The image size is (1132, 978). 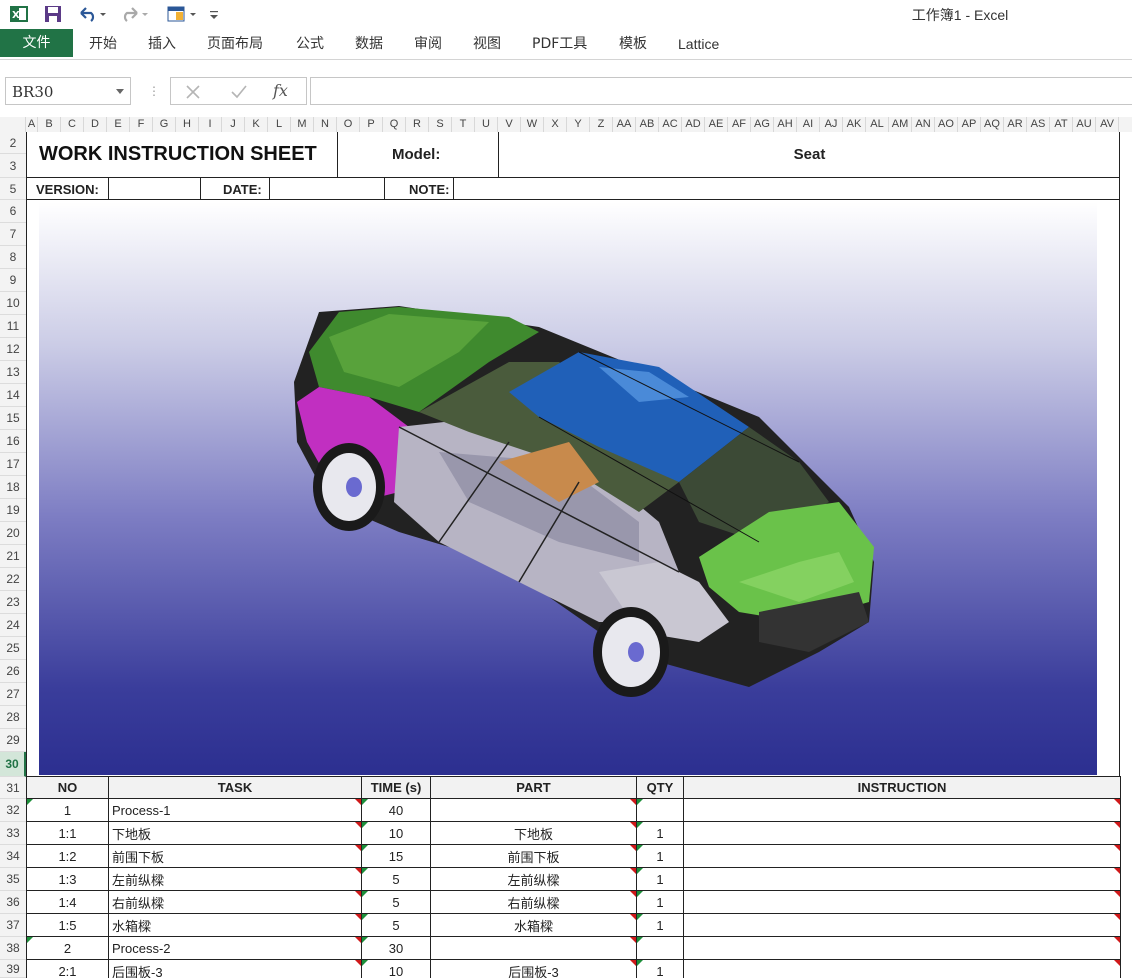 What do you see at coordinates (187, 124) in the screenshot?
I see `column-header-h: H` at bounding box center [187, 124].